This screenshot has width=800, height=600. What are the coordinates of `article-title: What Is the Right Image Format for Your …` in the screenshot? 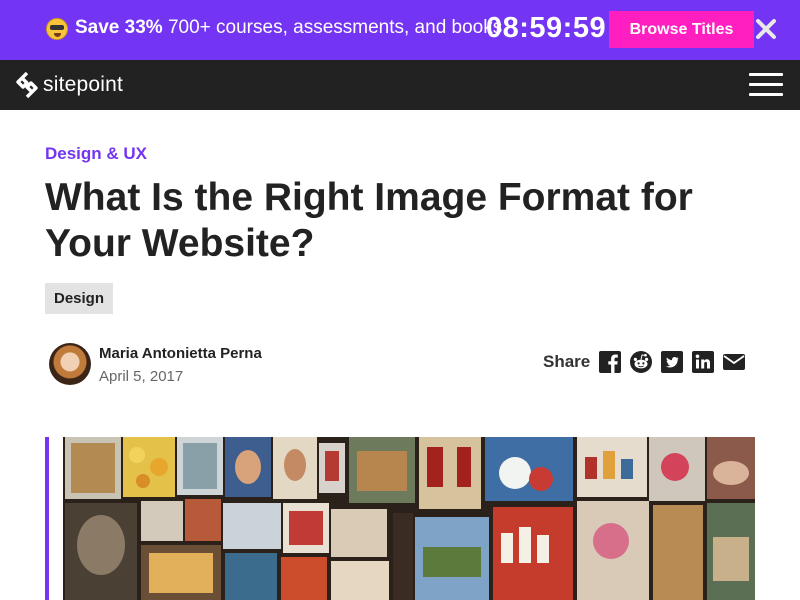 It's located at (369, 220).